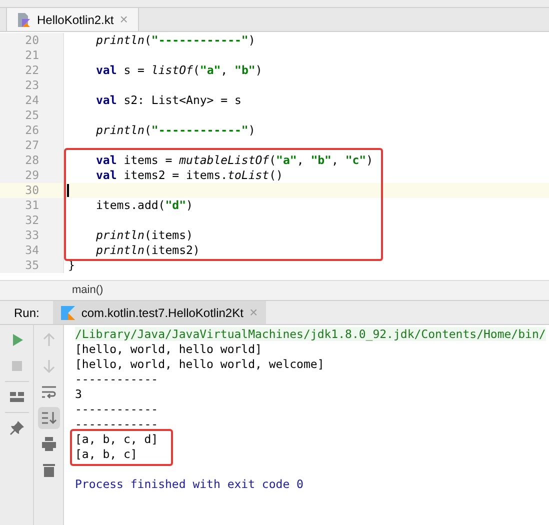 The height and width of the screenshot is (525, 549). What do you see at coordinates (32, 85) in the screenshot?
I see `line-number: 23` at bounding box center [32, 85].